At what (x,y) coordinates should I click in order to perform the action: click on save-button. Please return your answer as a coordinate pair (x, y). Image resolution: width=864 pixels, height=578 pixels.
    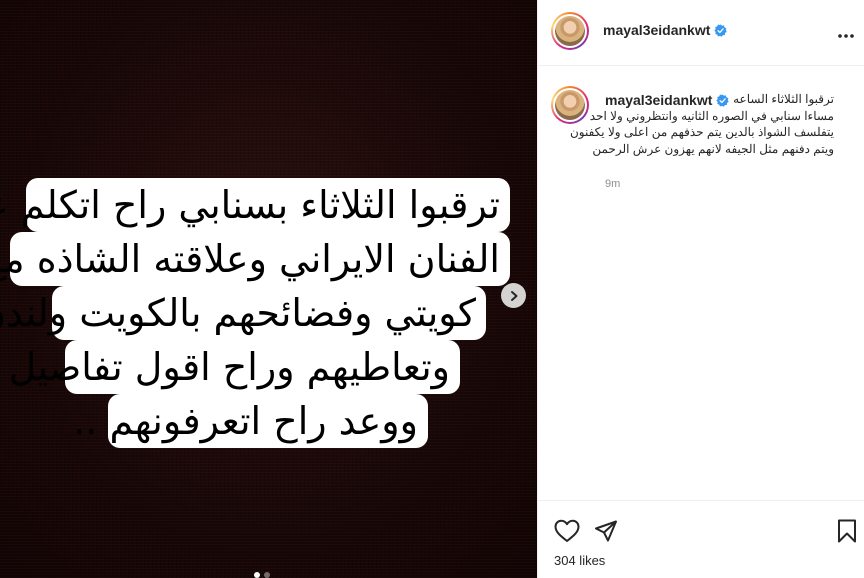
    Looking at the image, I should click on (847, 533).